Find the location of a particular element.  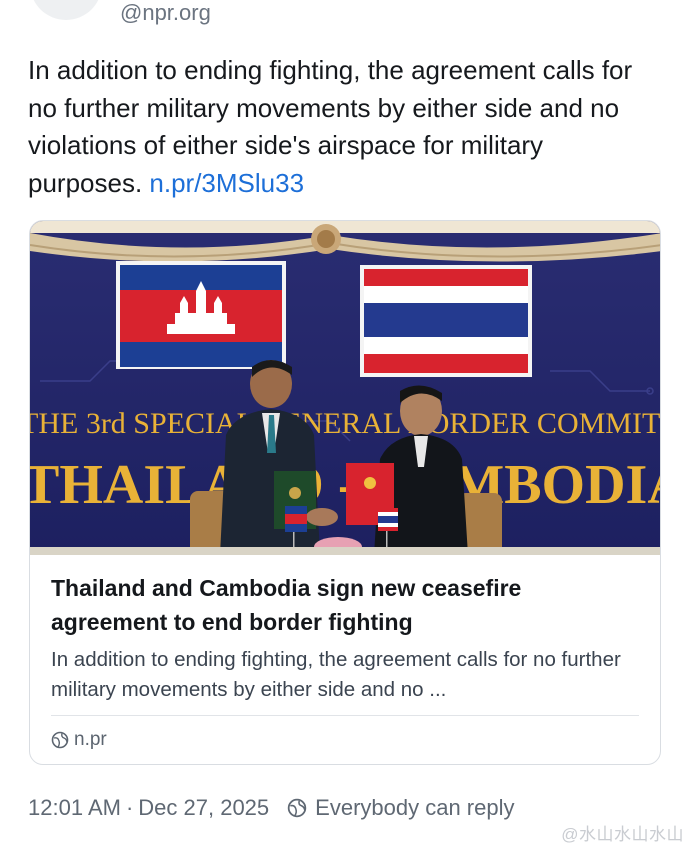

post-date: Dec 27, 2025 is located at coordinates (203, 808).